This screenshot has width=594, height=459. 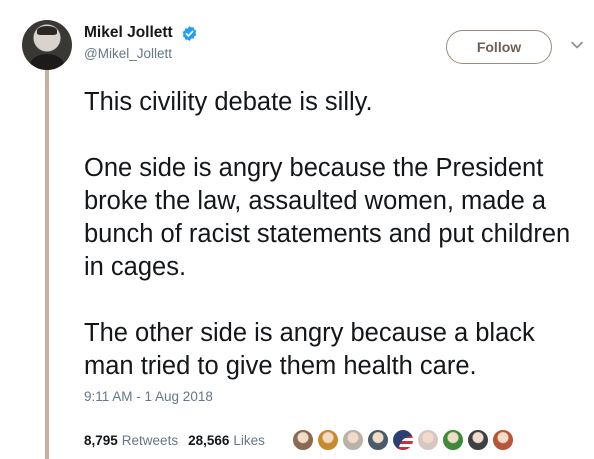 What do you see at coordinates (577, 45) in the screenshot?
I see `chevron-down-icon` at bounding box center [577, 45].